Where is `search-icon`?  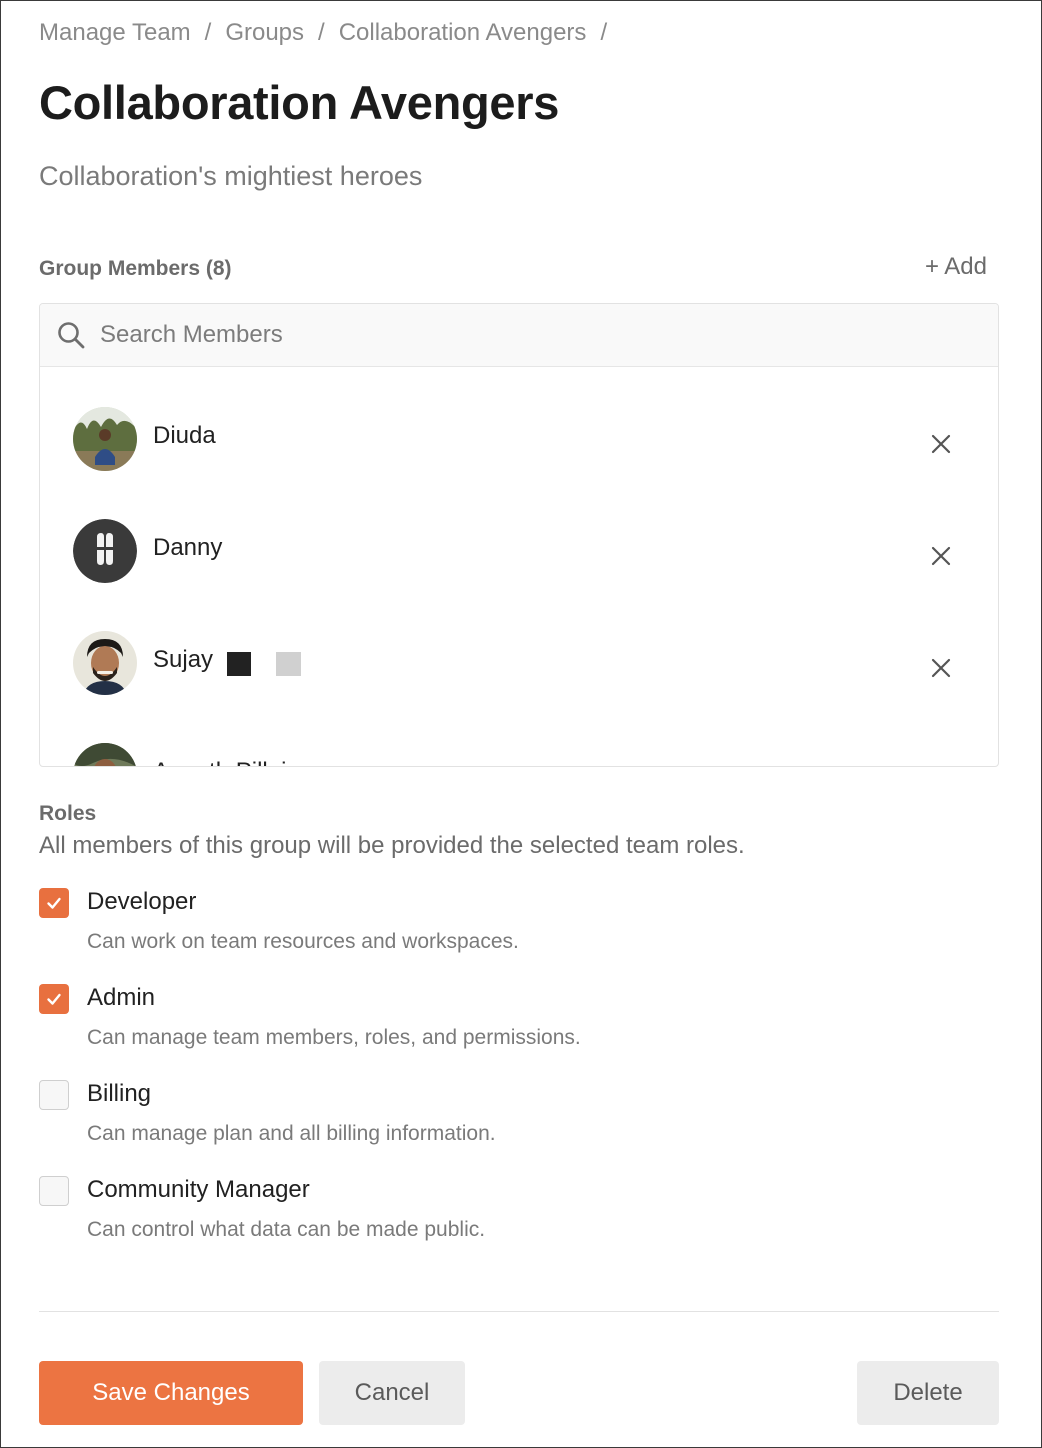
search-icon is located at coordinates (71, 335).